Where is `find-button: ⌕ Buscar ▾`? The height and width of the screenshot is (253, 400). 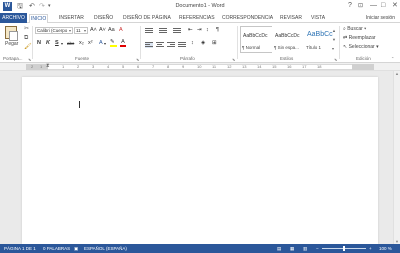
find-button: ⌕ Buscar ▾ is located at coordinates (354, 29).